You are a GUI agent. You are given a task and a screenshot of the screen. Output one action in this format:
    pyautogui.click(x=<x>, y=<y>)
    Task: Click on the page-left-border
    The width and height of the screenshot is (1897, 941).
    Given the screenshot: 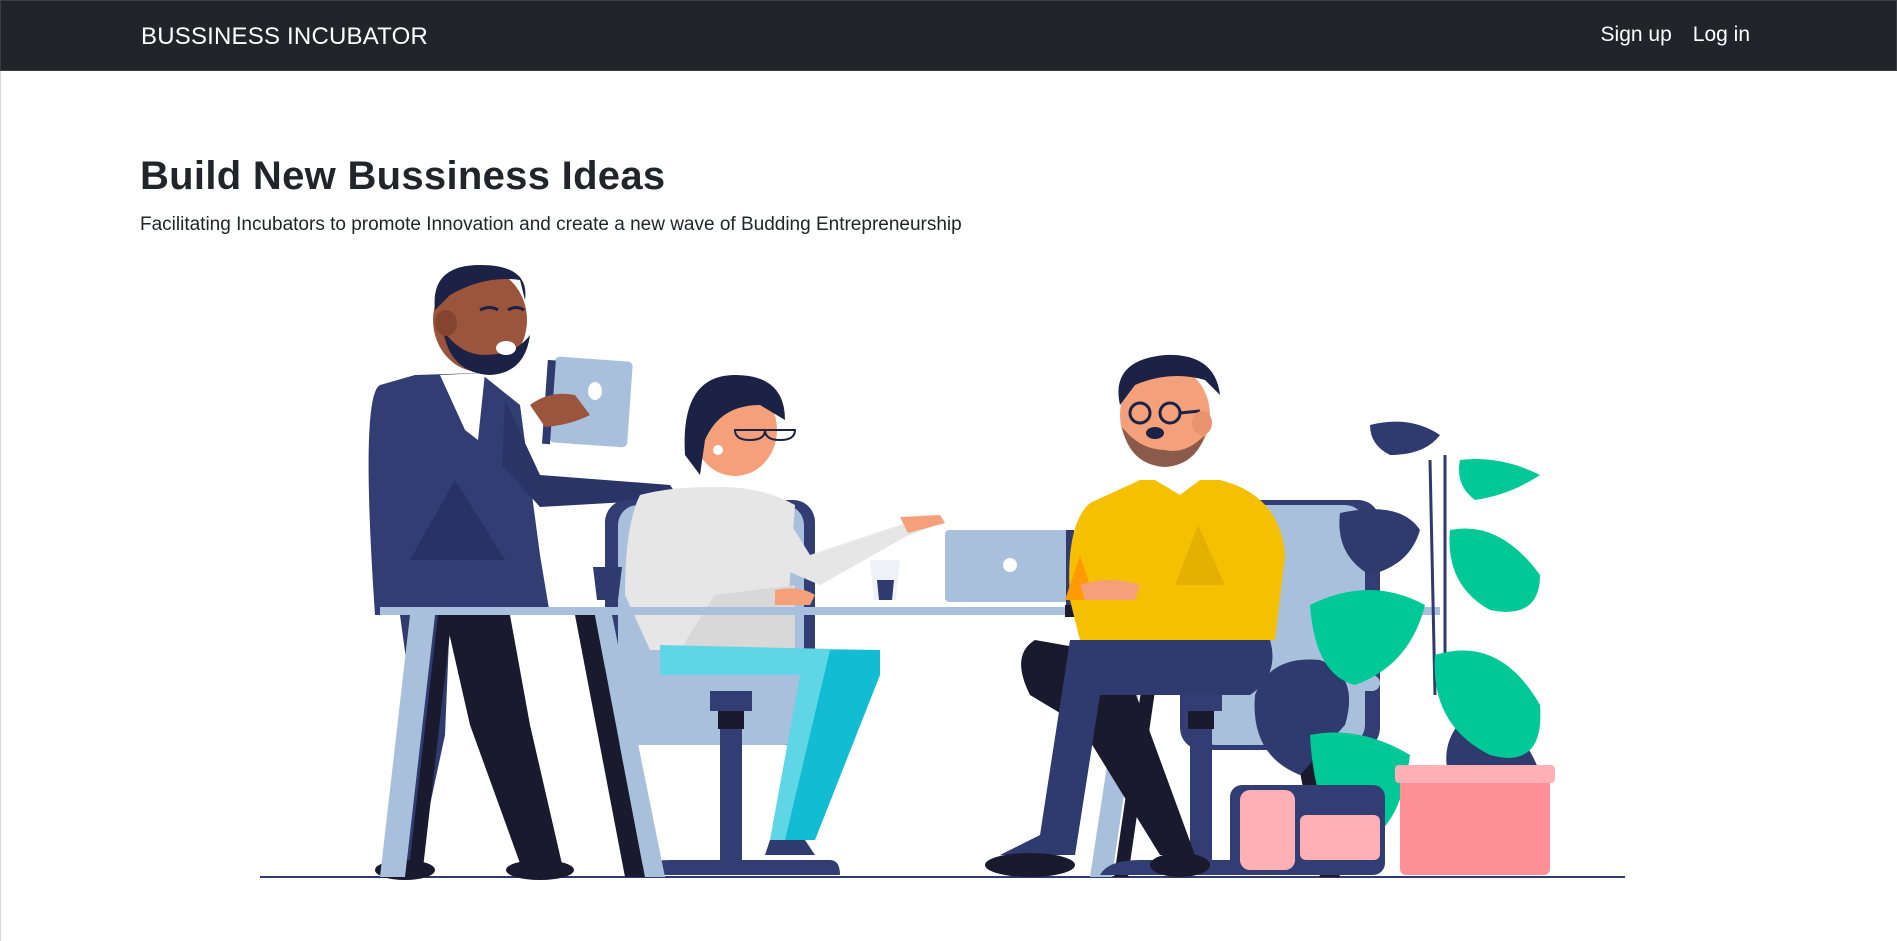 What is the action you would take?
    pyautogui.click(x=0, y=506)
    